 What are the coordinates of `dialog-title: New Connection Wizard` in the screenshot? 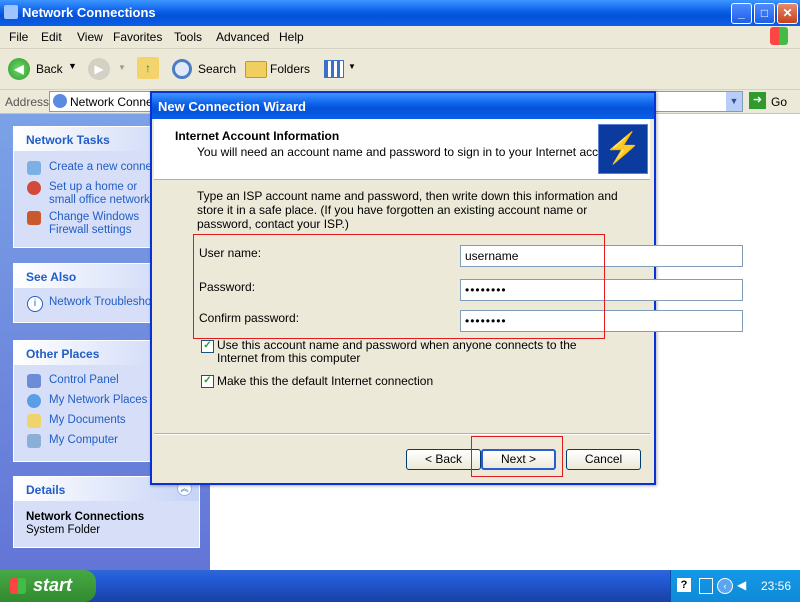 It's located at (232, 106).